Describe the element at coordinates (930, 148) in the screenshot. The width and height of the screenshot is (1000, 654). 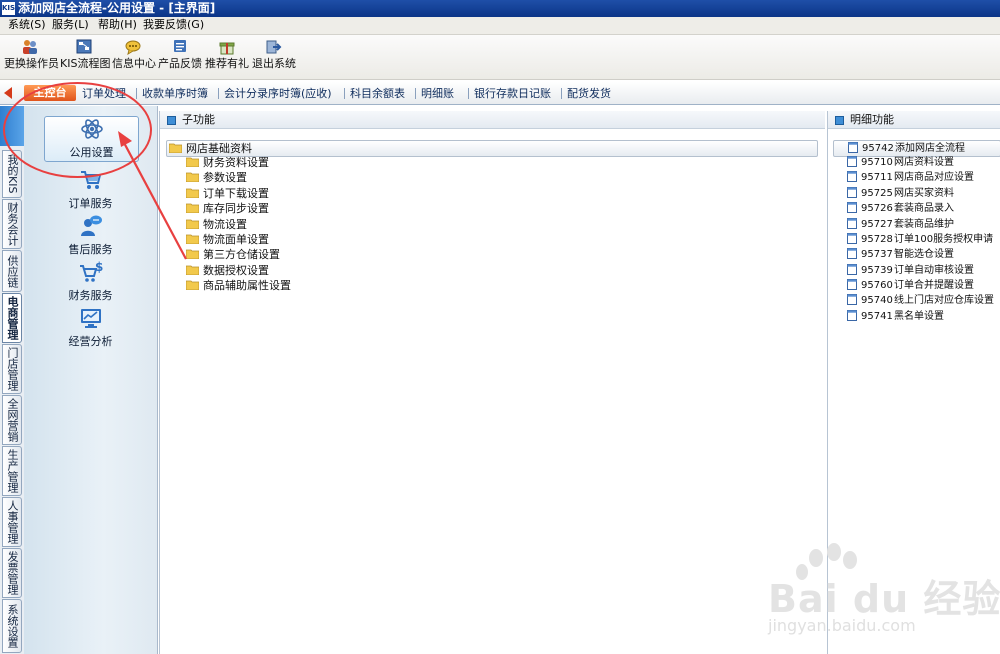
I see `detail-name: 添加网店全流程` at that location.